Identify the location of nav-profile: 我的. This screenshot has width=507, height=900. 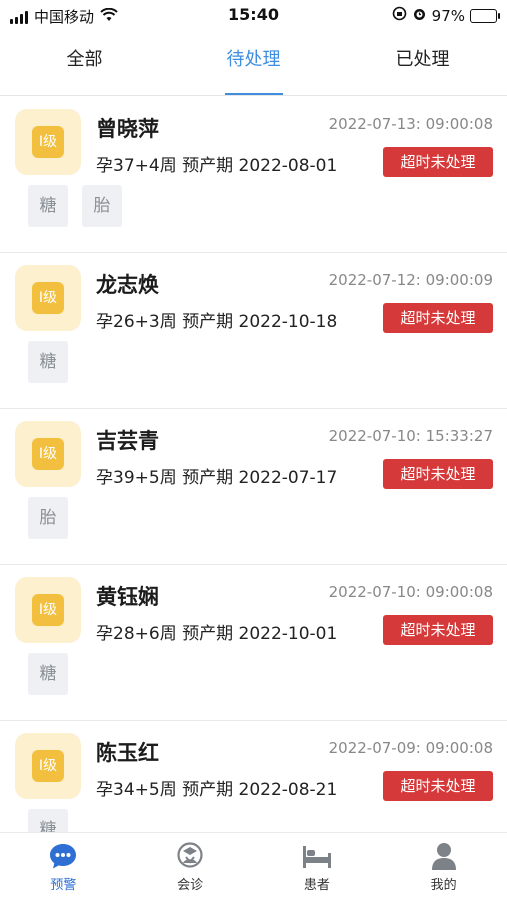
(443, 866).